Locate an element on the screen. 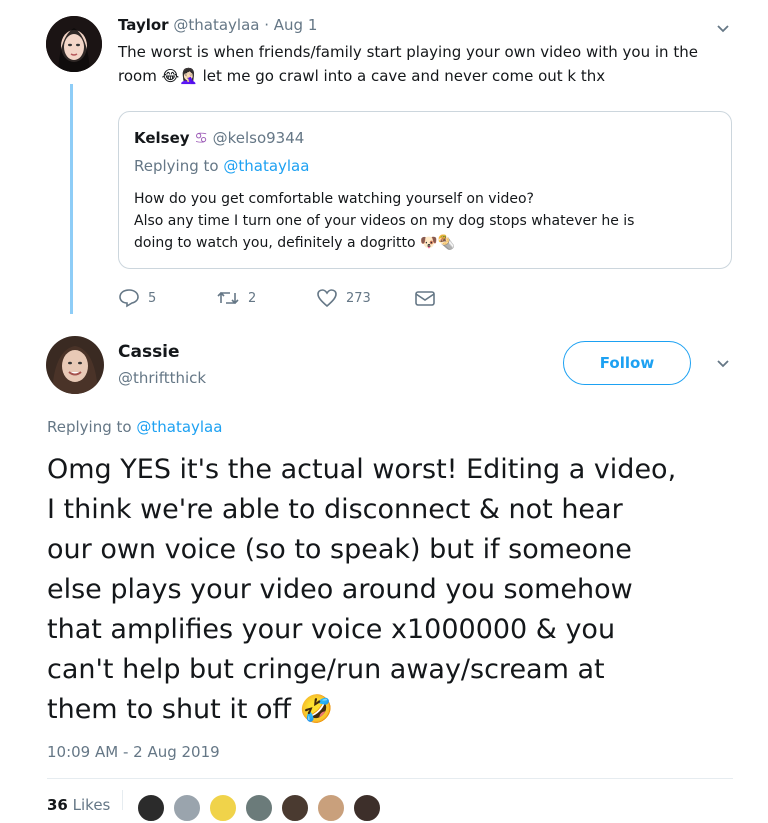 The image size is (768, 823). follow-button: Follow is located at coordinates (627, 363).